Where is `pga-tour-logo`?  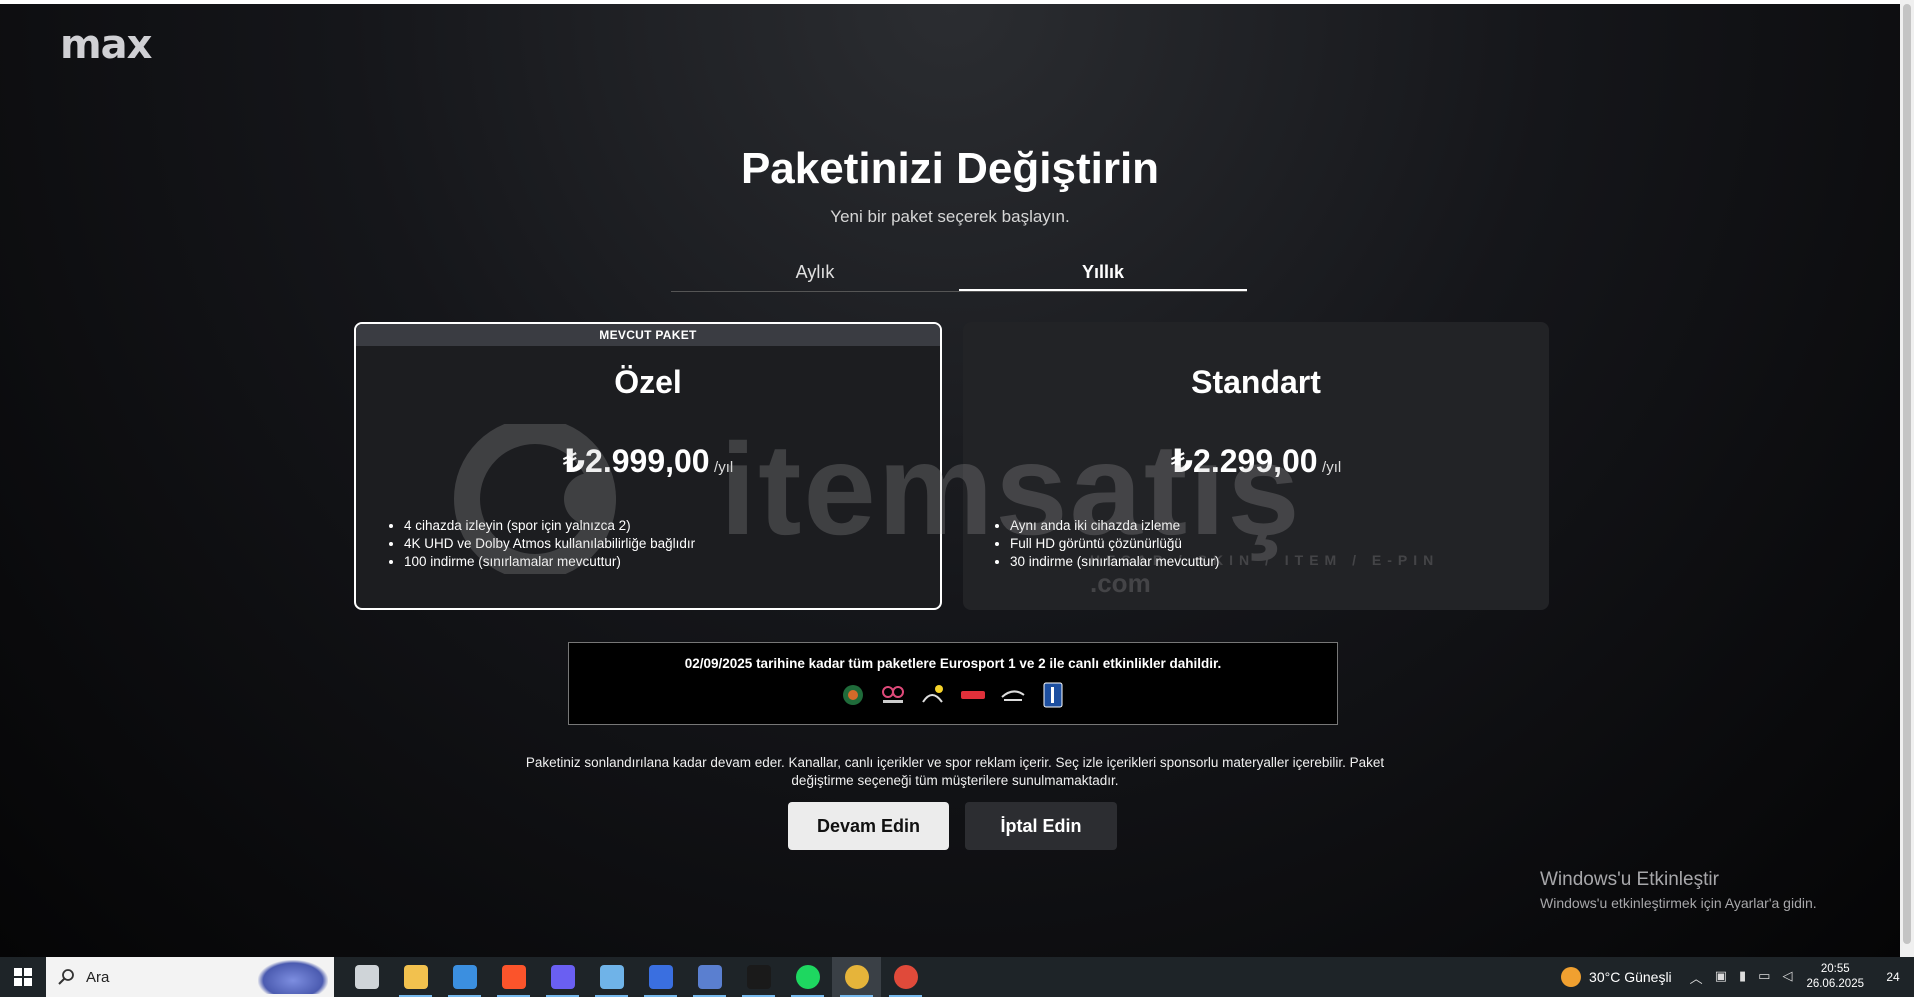 pga-tour-logo is located at coordinates (1053, 695).